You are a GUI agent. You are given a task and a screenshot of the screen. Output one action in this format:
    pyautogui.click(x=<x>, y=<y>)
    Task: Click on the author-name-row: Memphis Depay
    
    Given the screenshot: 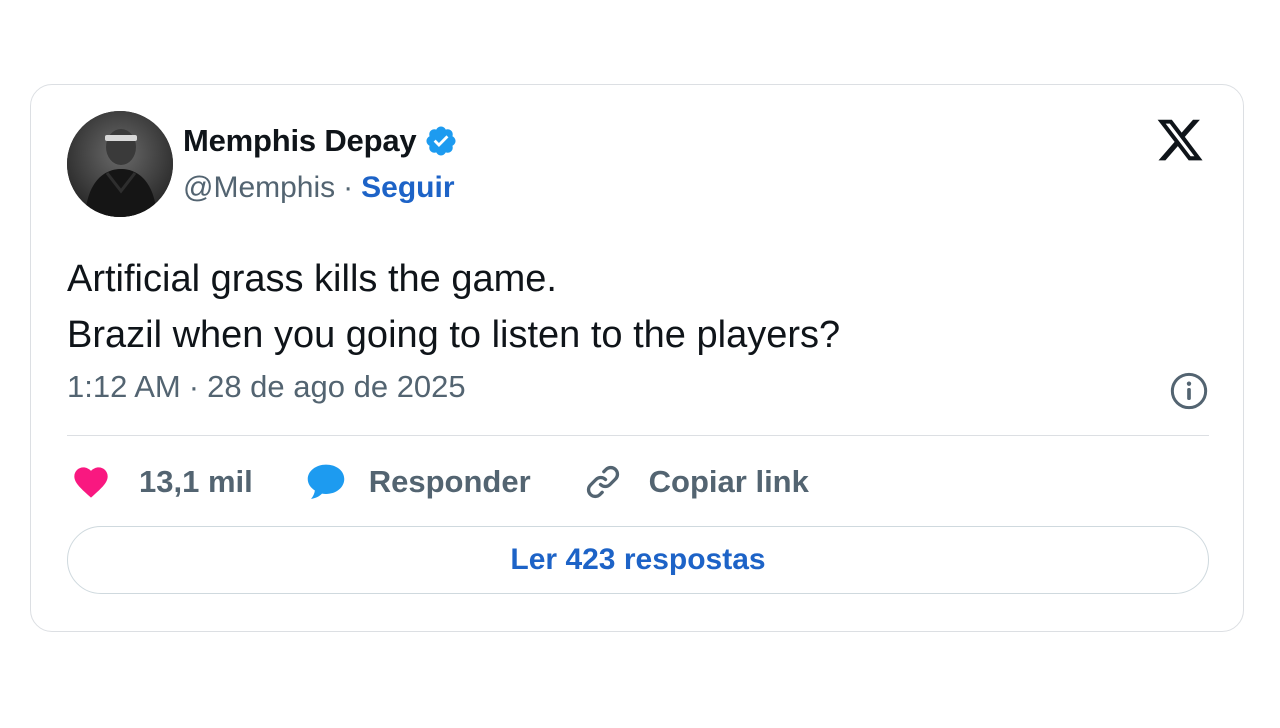 What is the action you would take?
    pyautogui.click(x=320, y=141)
    